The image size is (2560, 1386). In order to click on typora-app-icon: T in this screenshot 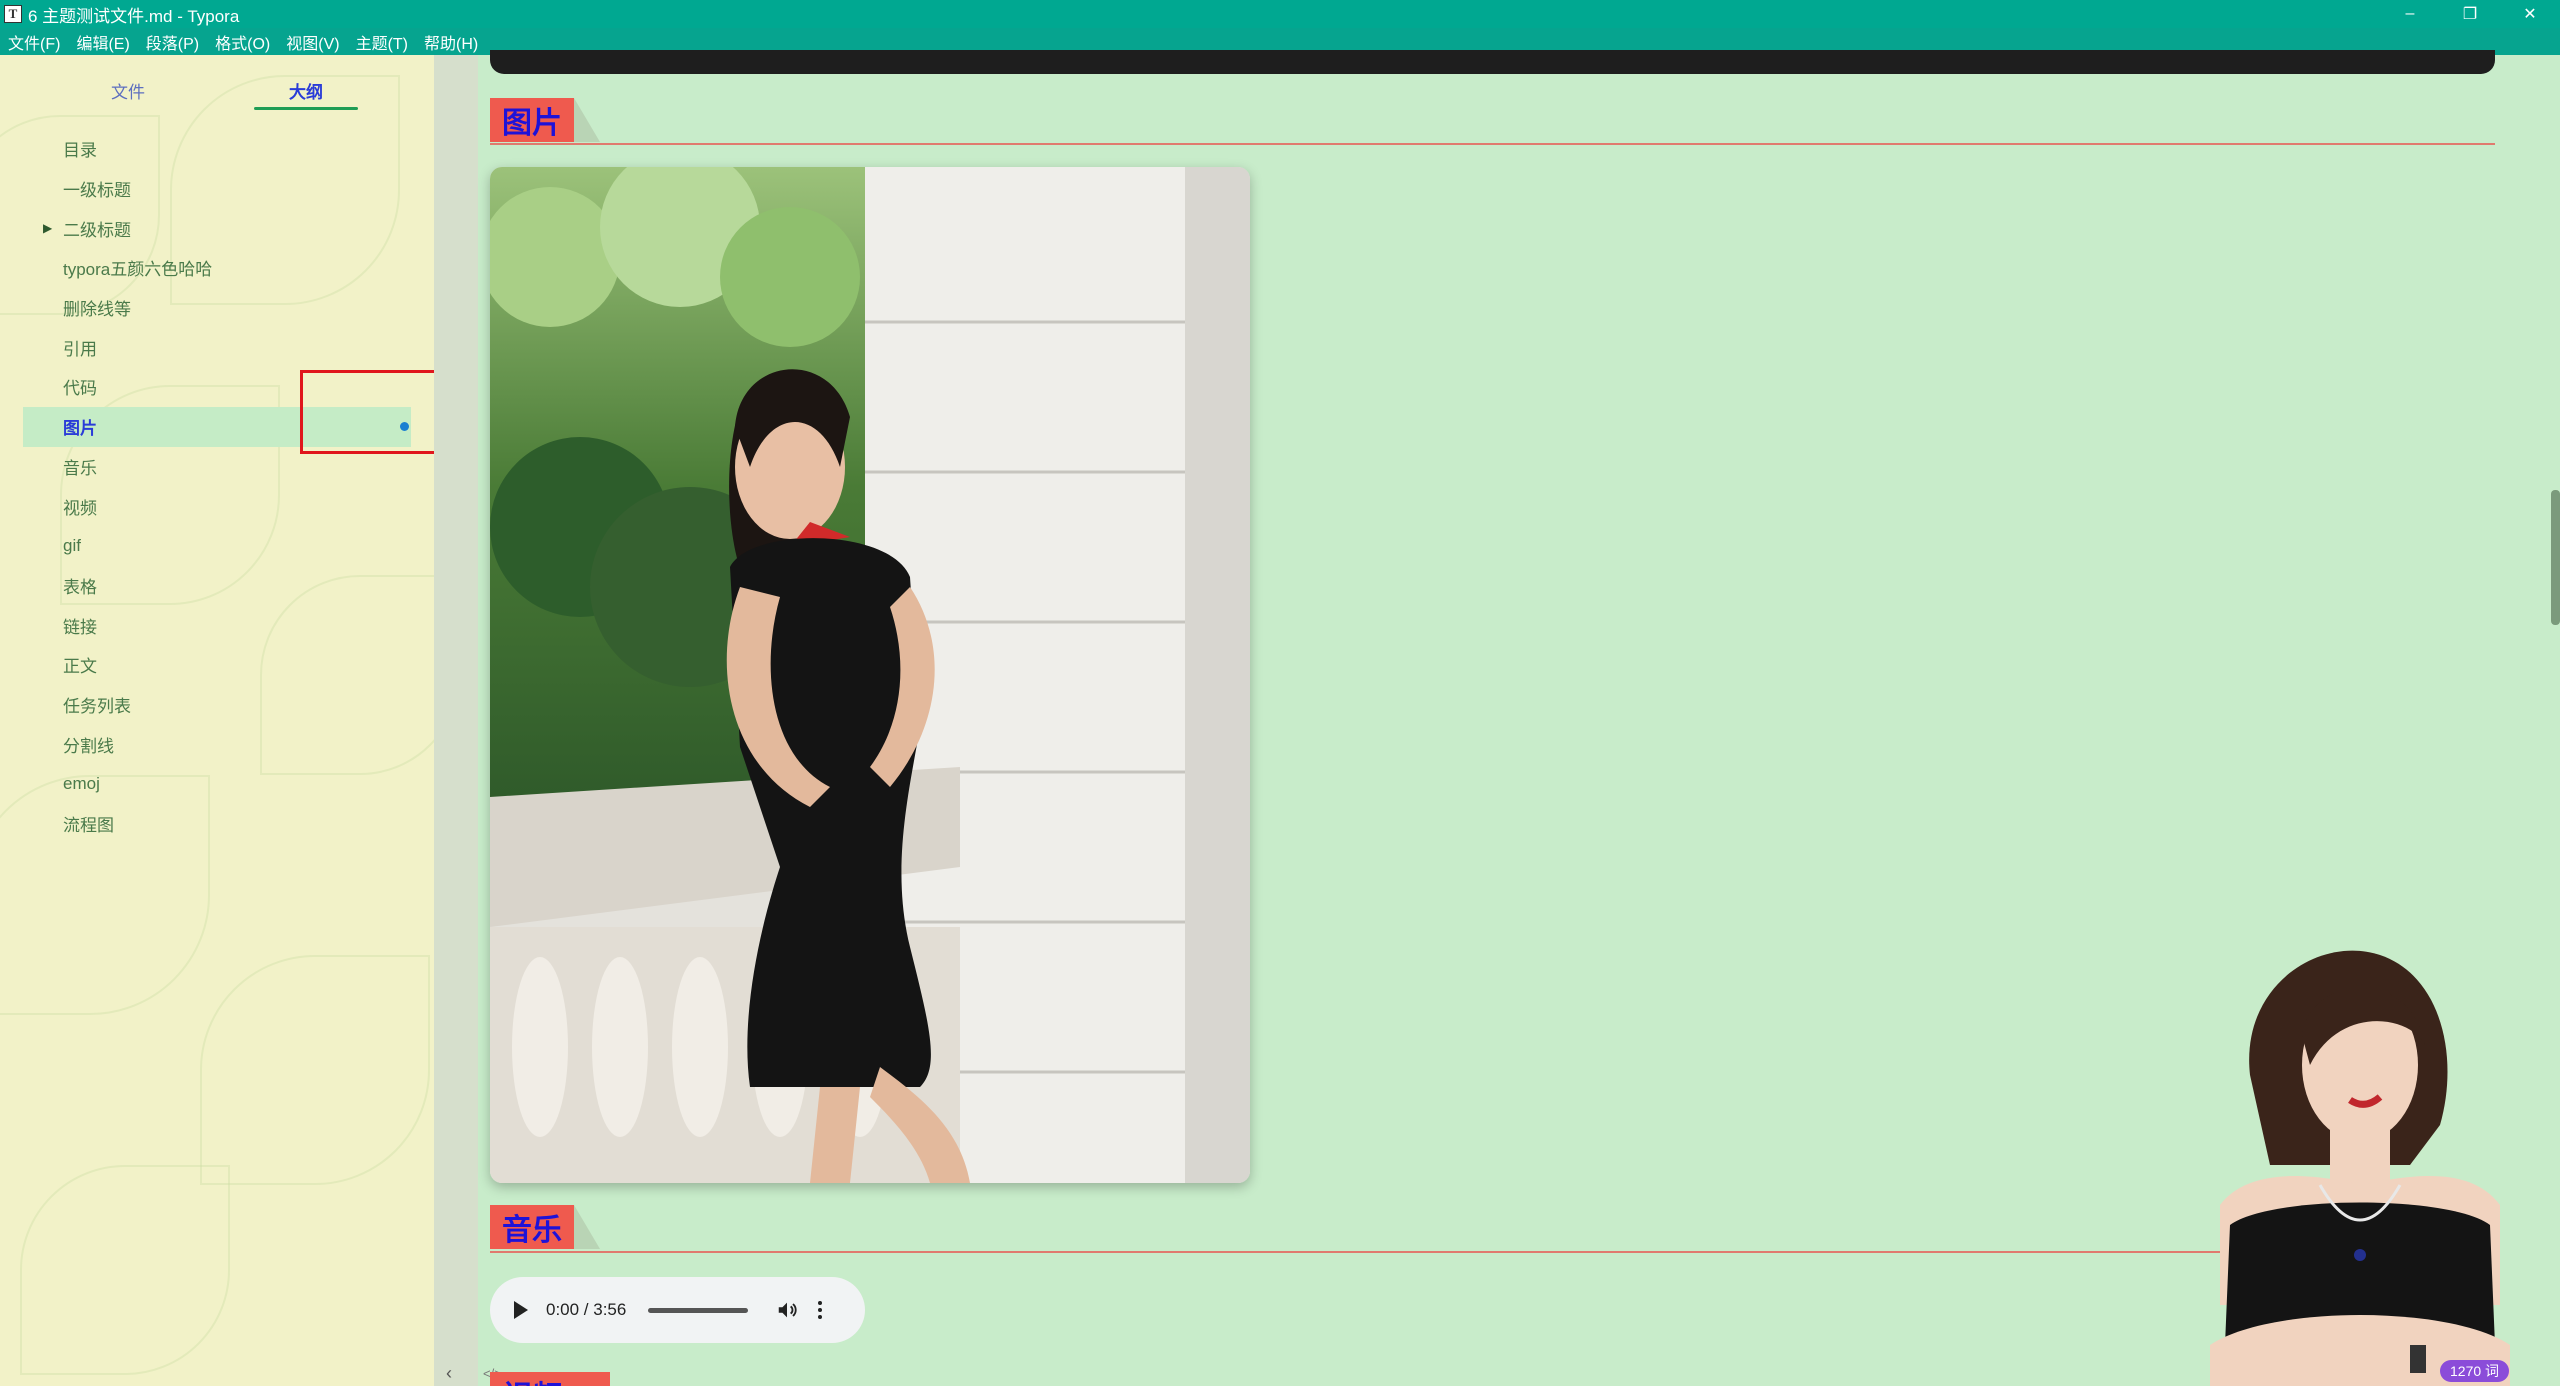, I will do `click(13, 14)`.